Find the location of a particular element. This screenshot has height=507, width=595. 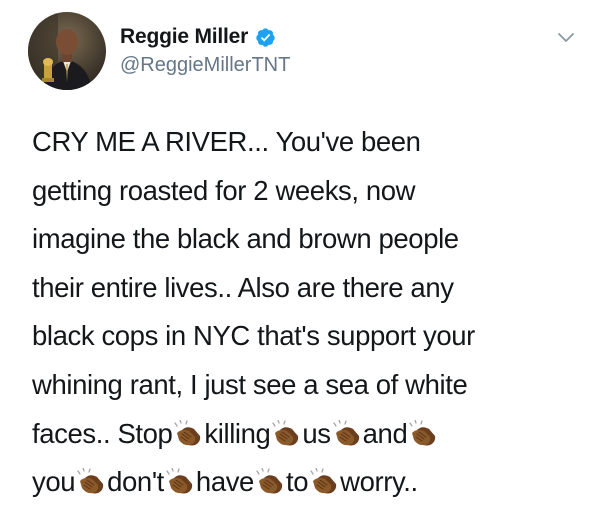

tweet-text-segment: their entire lives.. Also are there any is located at coordinates (243, 287).